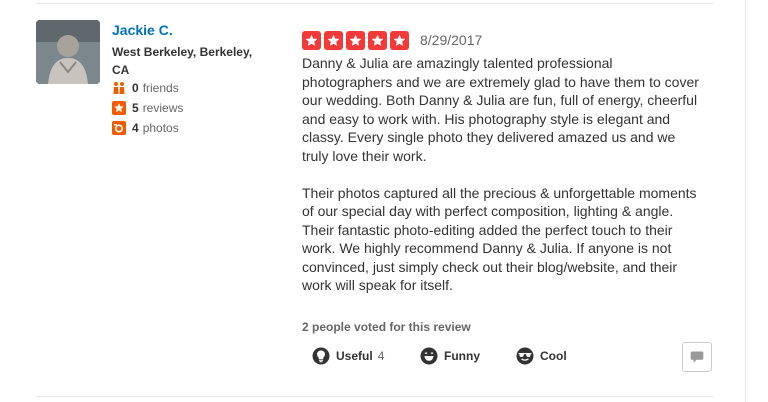 The width and height of the screenshot is (768, 402). What do you see at coordinates (354, 356) in the screenshot?
I see `useful-label: Useful` at bounding box center [354, 356].